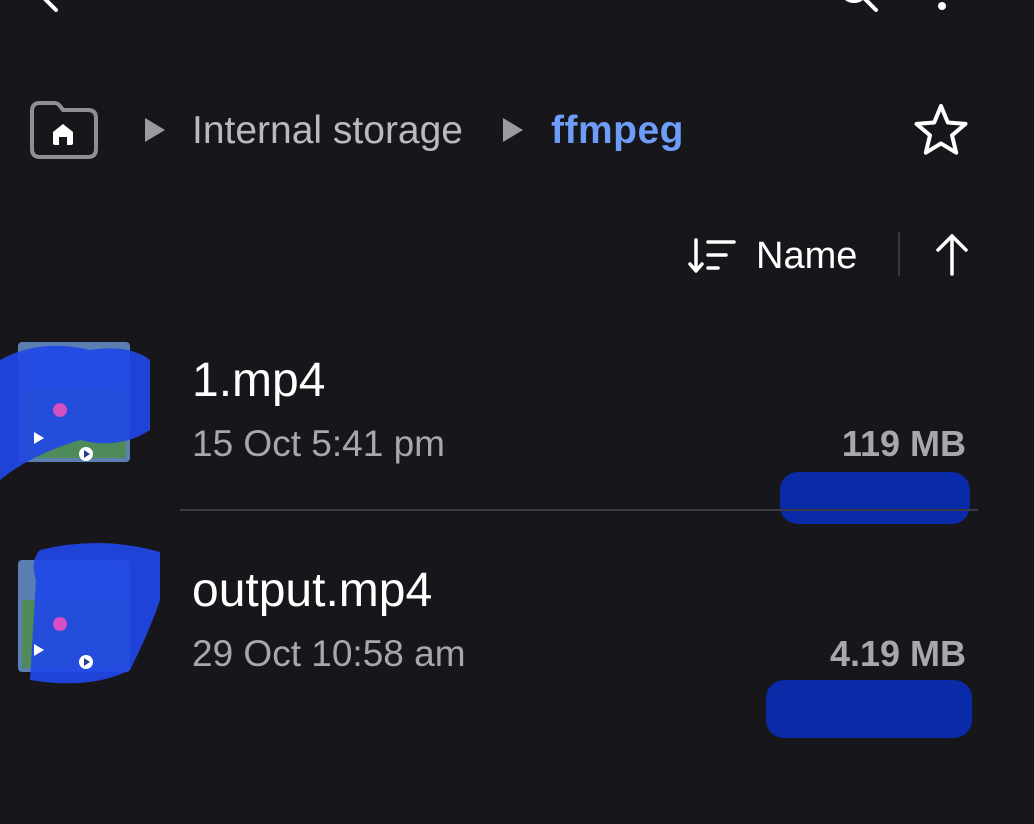 The width and height of the screenshot is (1034, 824). What do you see at coordinates (952, 254) in the screenshot?
I see `arrow-up-icon` at bounding box center [952, 254].